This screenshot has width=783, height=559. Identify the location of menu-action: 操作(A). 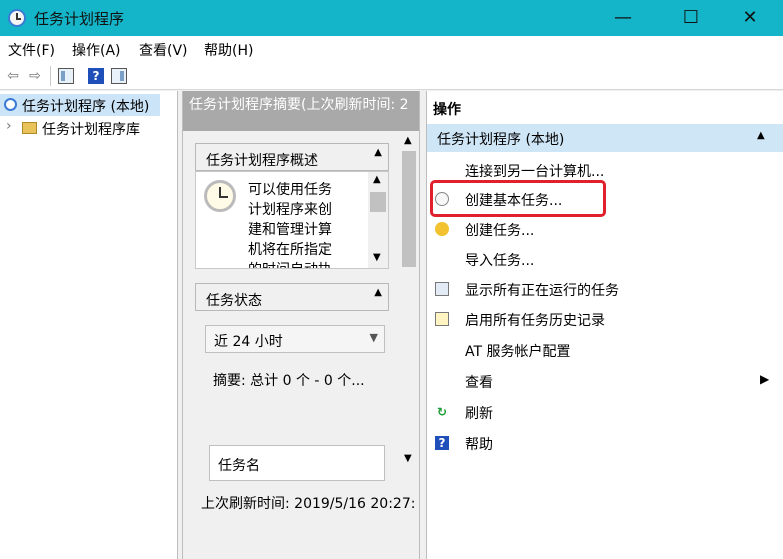
(96, 50).